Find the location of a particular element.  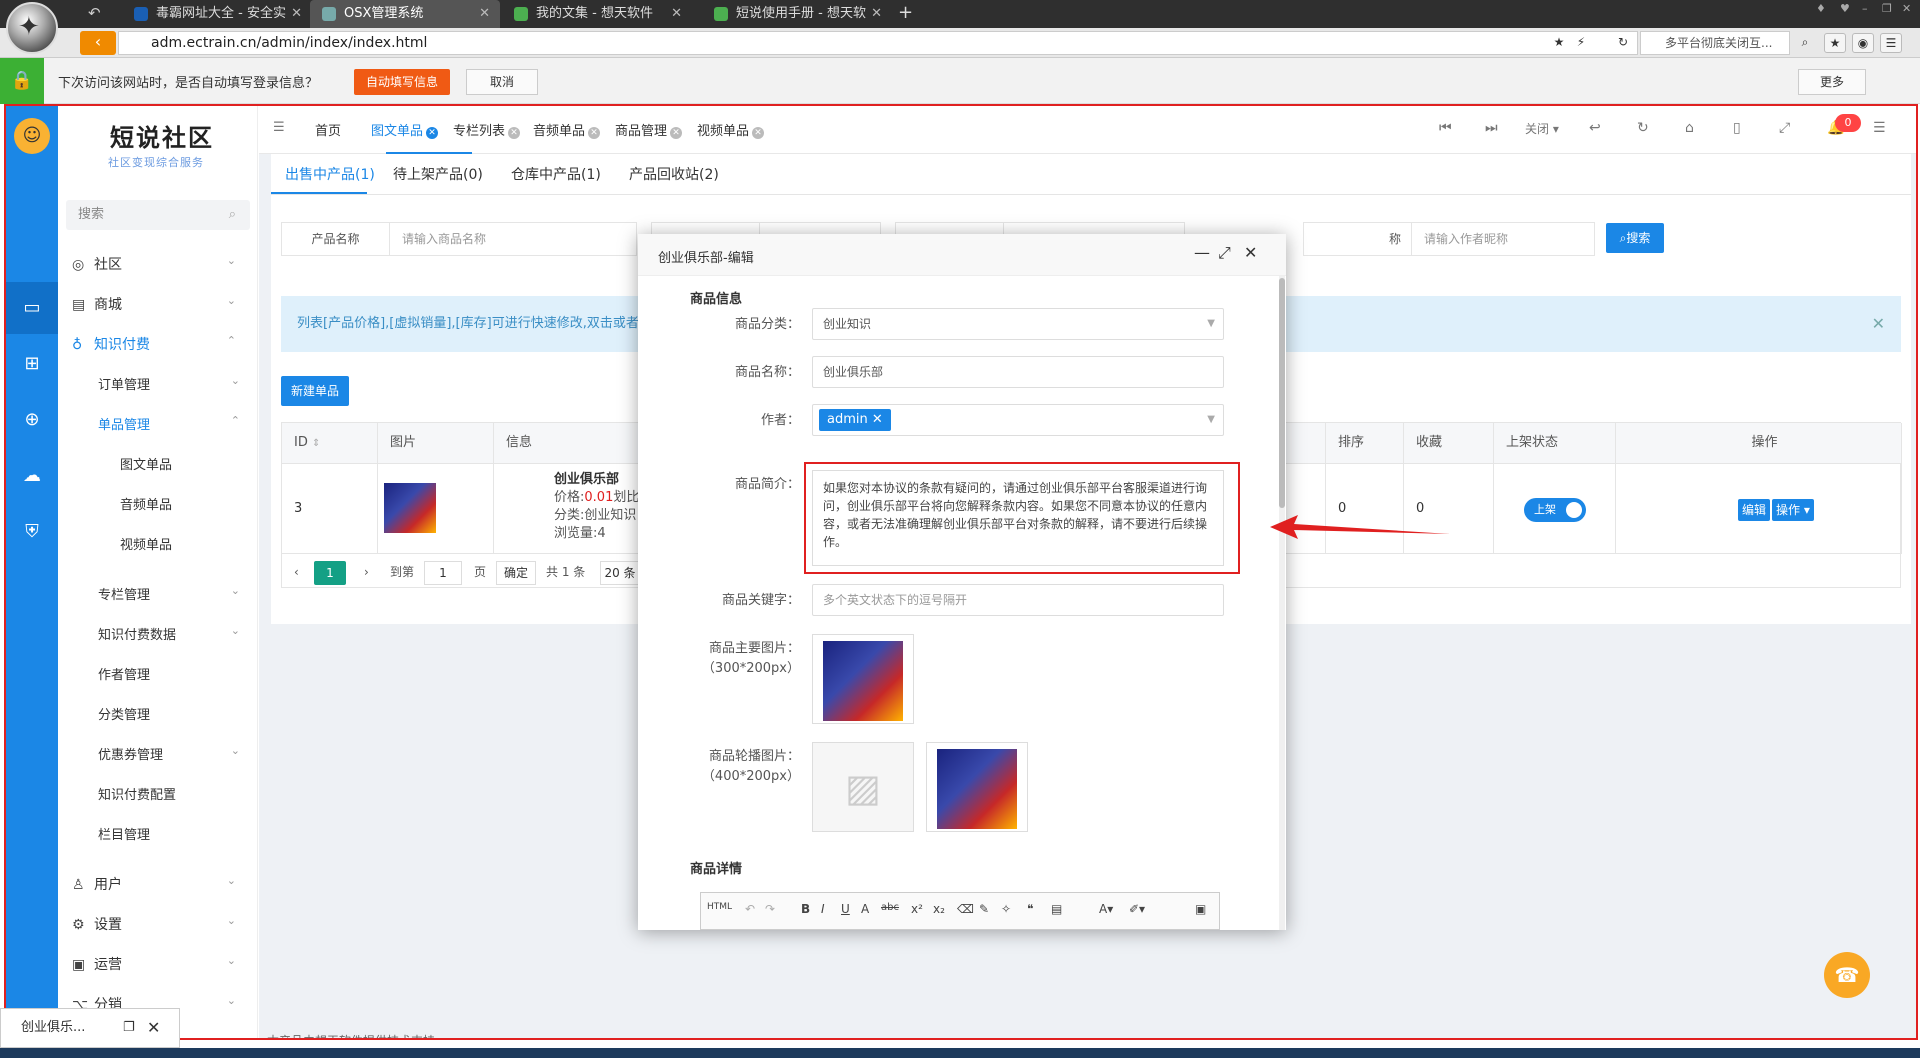

sidebar-item-video: 视频单品 is located at coordinates (146, 543).